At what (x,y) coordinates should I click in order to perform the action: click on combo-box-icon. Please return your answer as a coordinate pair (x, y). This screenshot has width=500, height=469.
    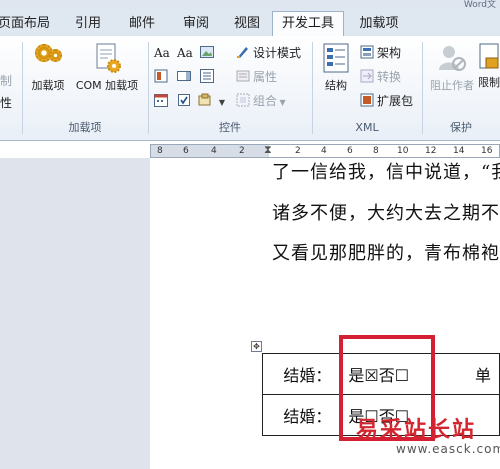
    Looking at the image, I should click on (184, 76).